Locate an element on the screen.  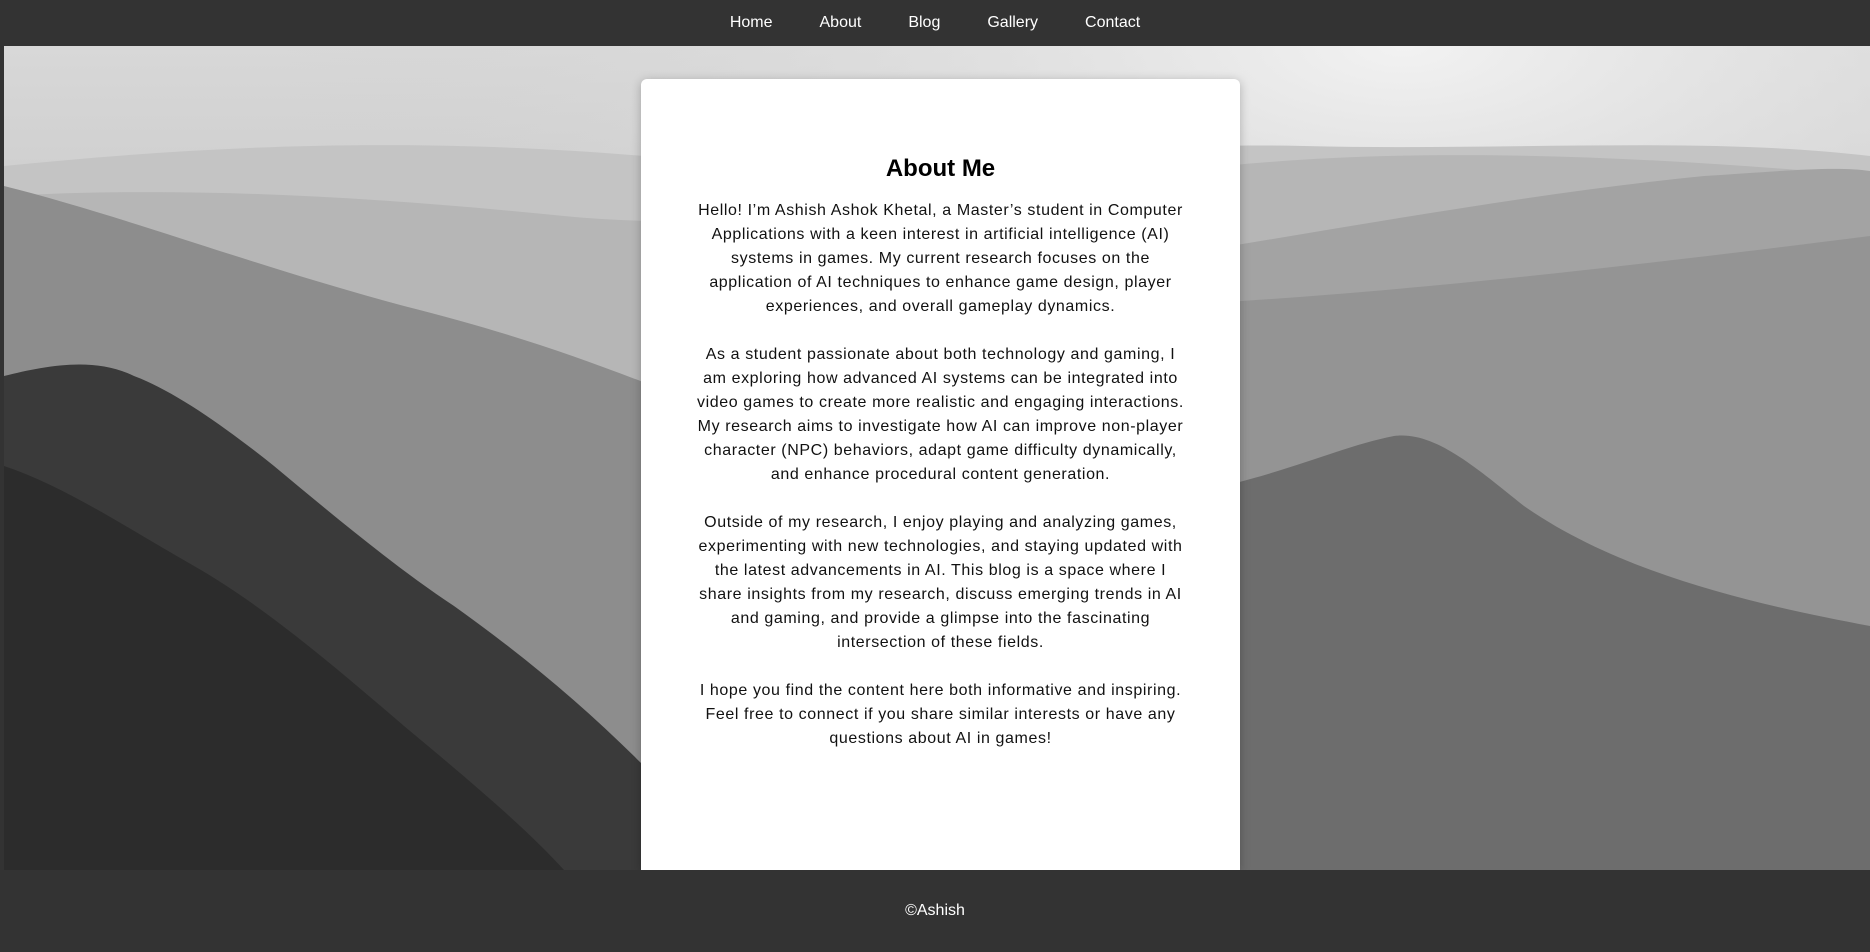
about-title: About Me is located at coordinates (940, 168).